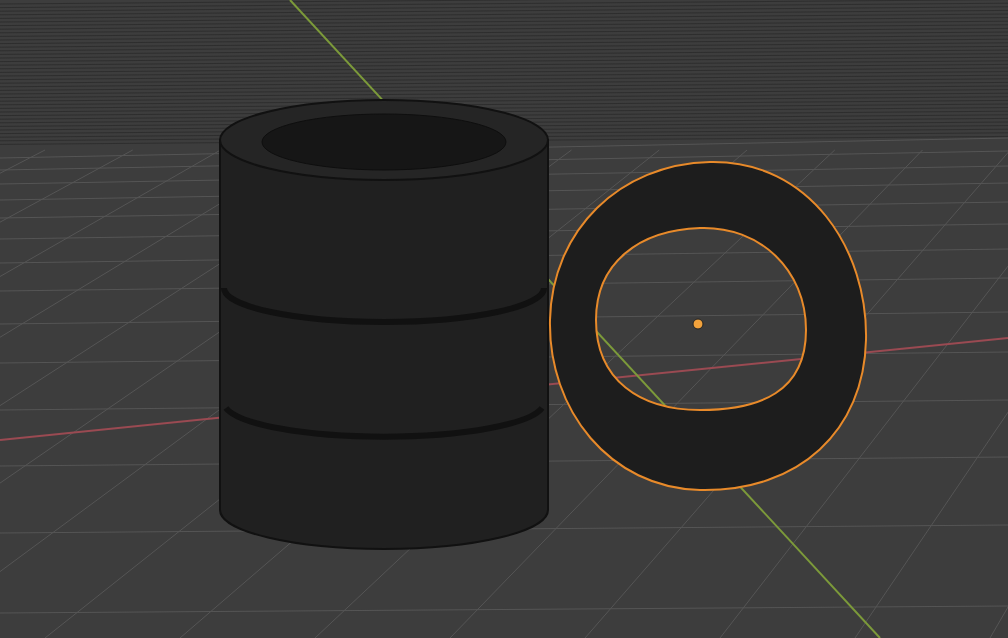 Image resolution: width=1008 pixels, height=638 pixels. Describe the element at coordinates (698, 324) in the screenshot. I see `origin-point-icon` at that location.